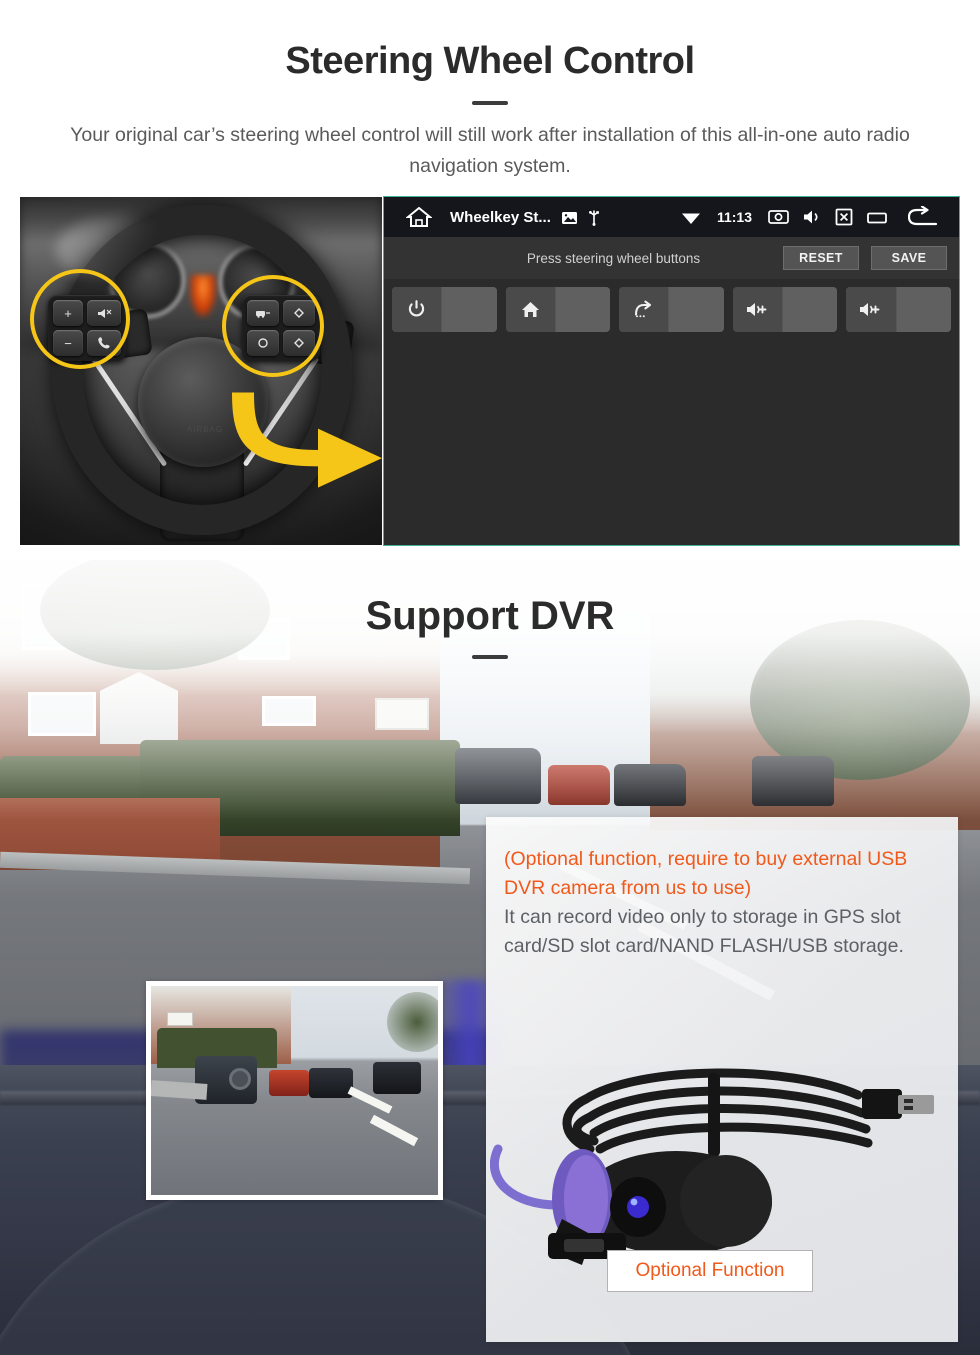  I want to click on tree, so click(412, 1022).